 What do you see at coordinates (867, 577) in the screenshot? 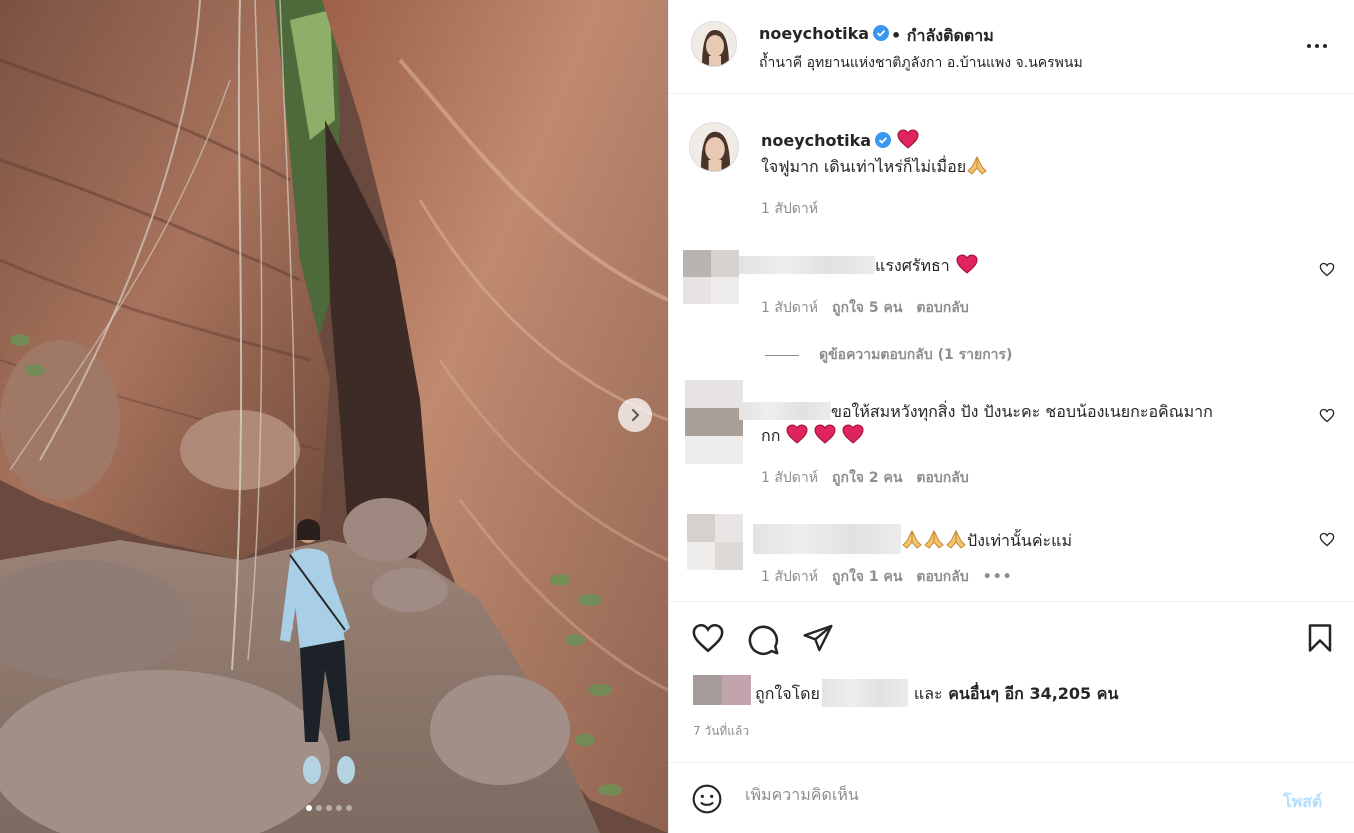
I see `comment-likes-link: ถูกใจ 1 คน` at bounding box center [867, 577].